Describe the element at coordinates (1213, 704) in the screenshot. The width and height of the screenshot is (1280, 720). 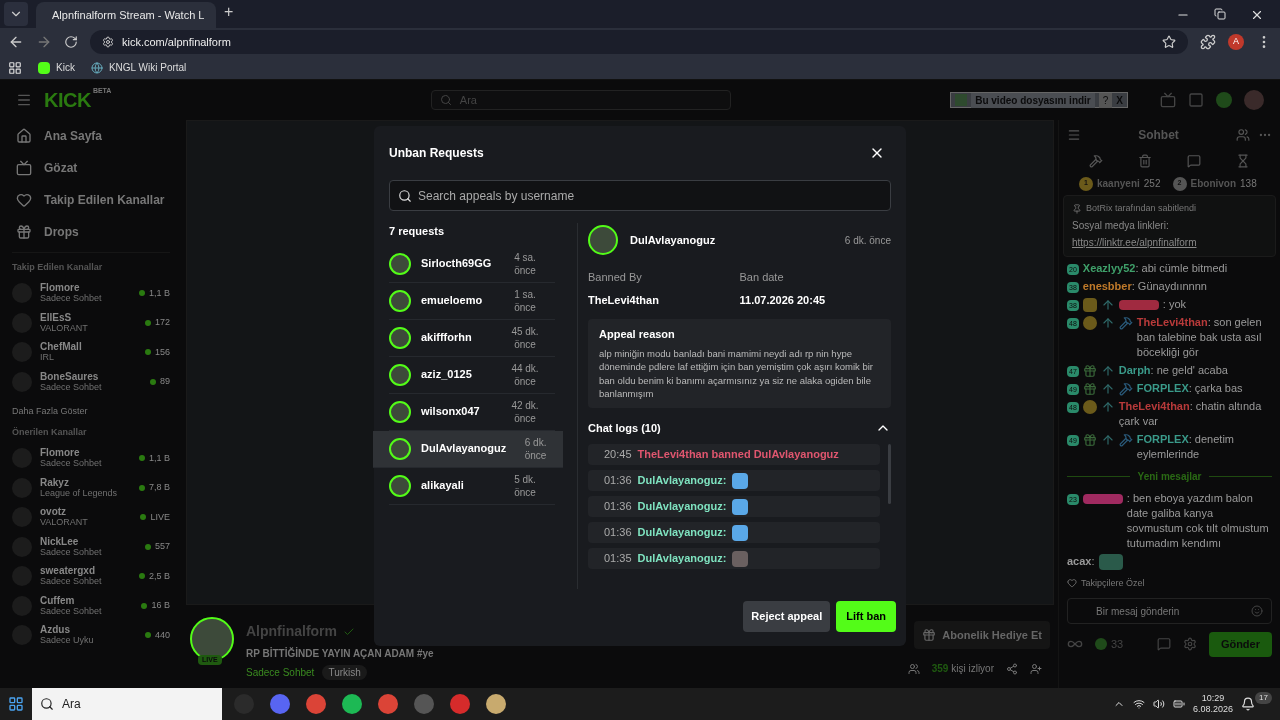
I see `clock: 10:29 6.08.2026` at that location.